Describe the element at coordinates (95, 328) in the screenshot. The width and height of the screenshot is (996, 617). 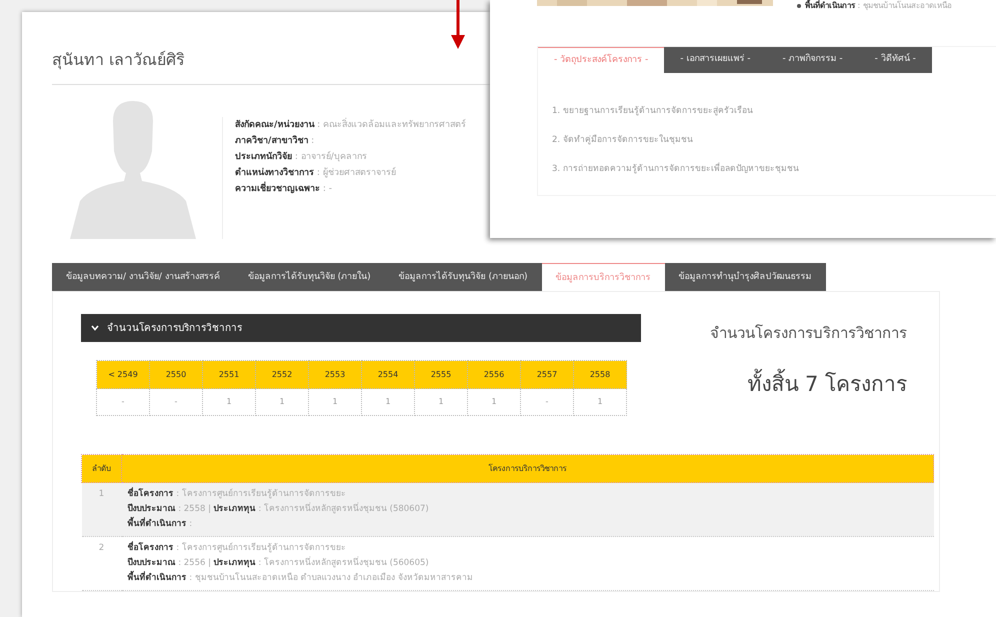
I see `chevron-icon` at that location.